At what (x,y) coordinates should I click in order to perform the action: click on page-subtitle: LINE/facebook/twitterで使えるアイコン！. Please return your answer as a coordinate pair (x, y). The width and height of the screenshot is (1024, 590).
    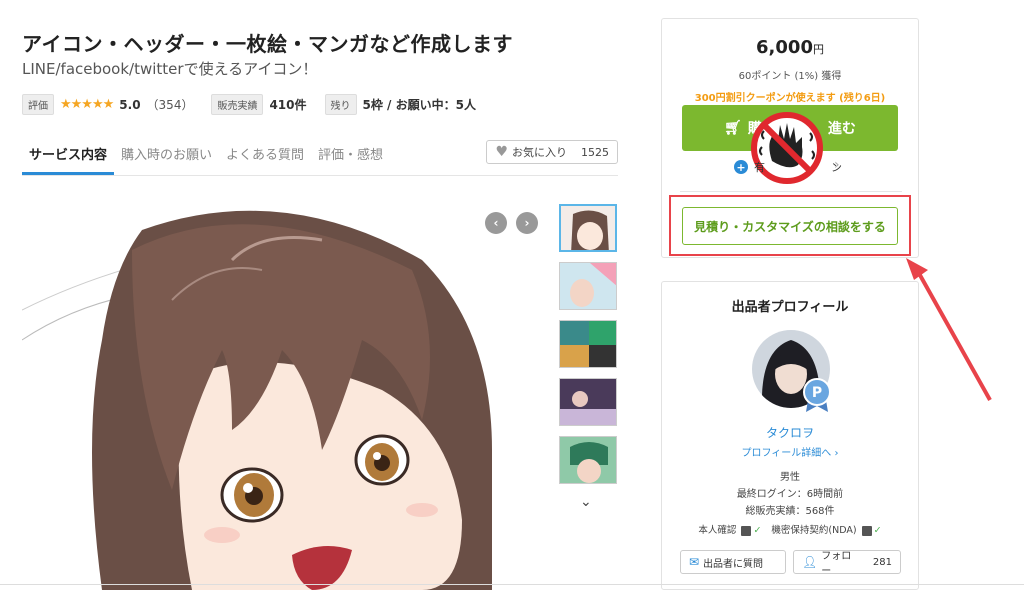
    Looking at the image, I should click on (170, 69).